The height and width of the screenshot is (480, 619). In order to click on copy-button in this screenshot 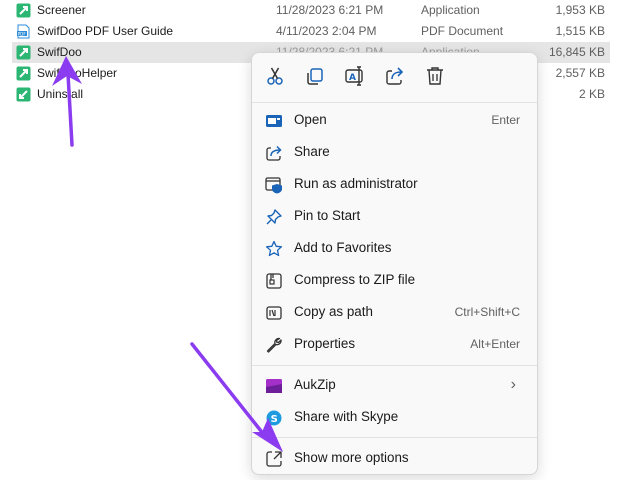, I will do `click(315, 76)`.